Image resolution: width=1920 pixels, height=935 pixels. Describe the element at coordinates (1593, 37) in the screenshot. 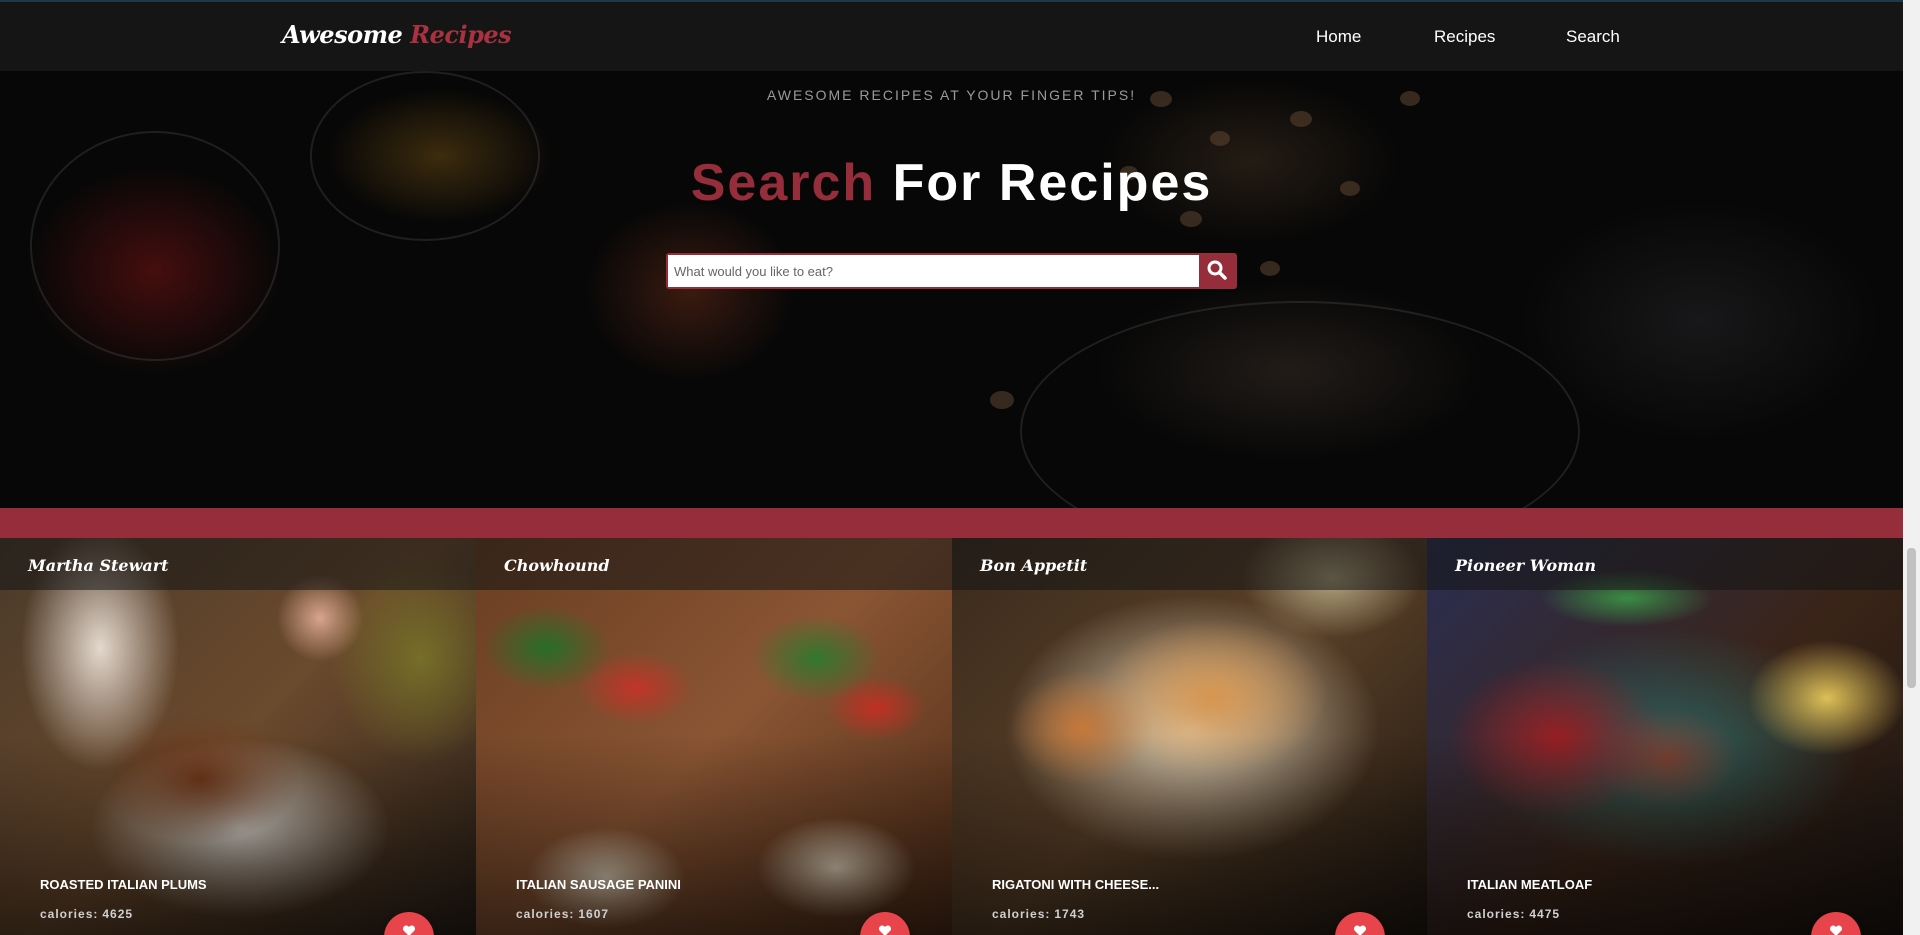

I see `nav-link-search: Search` at that location.